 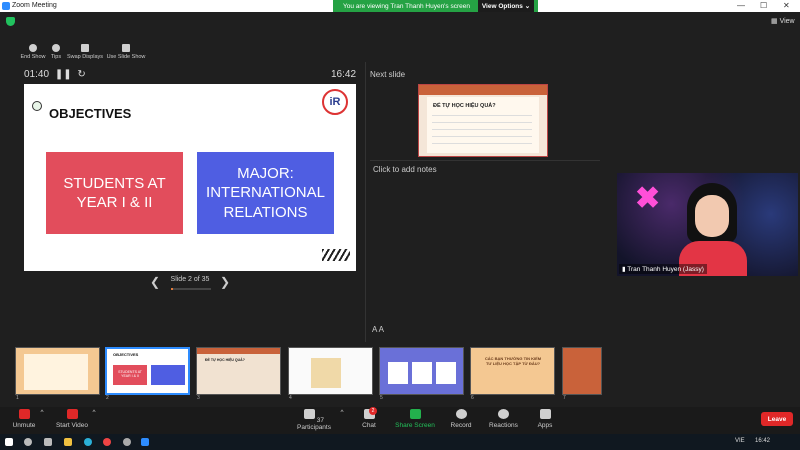 I want to click on next-slide-band, so click(x=483, y=90).